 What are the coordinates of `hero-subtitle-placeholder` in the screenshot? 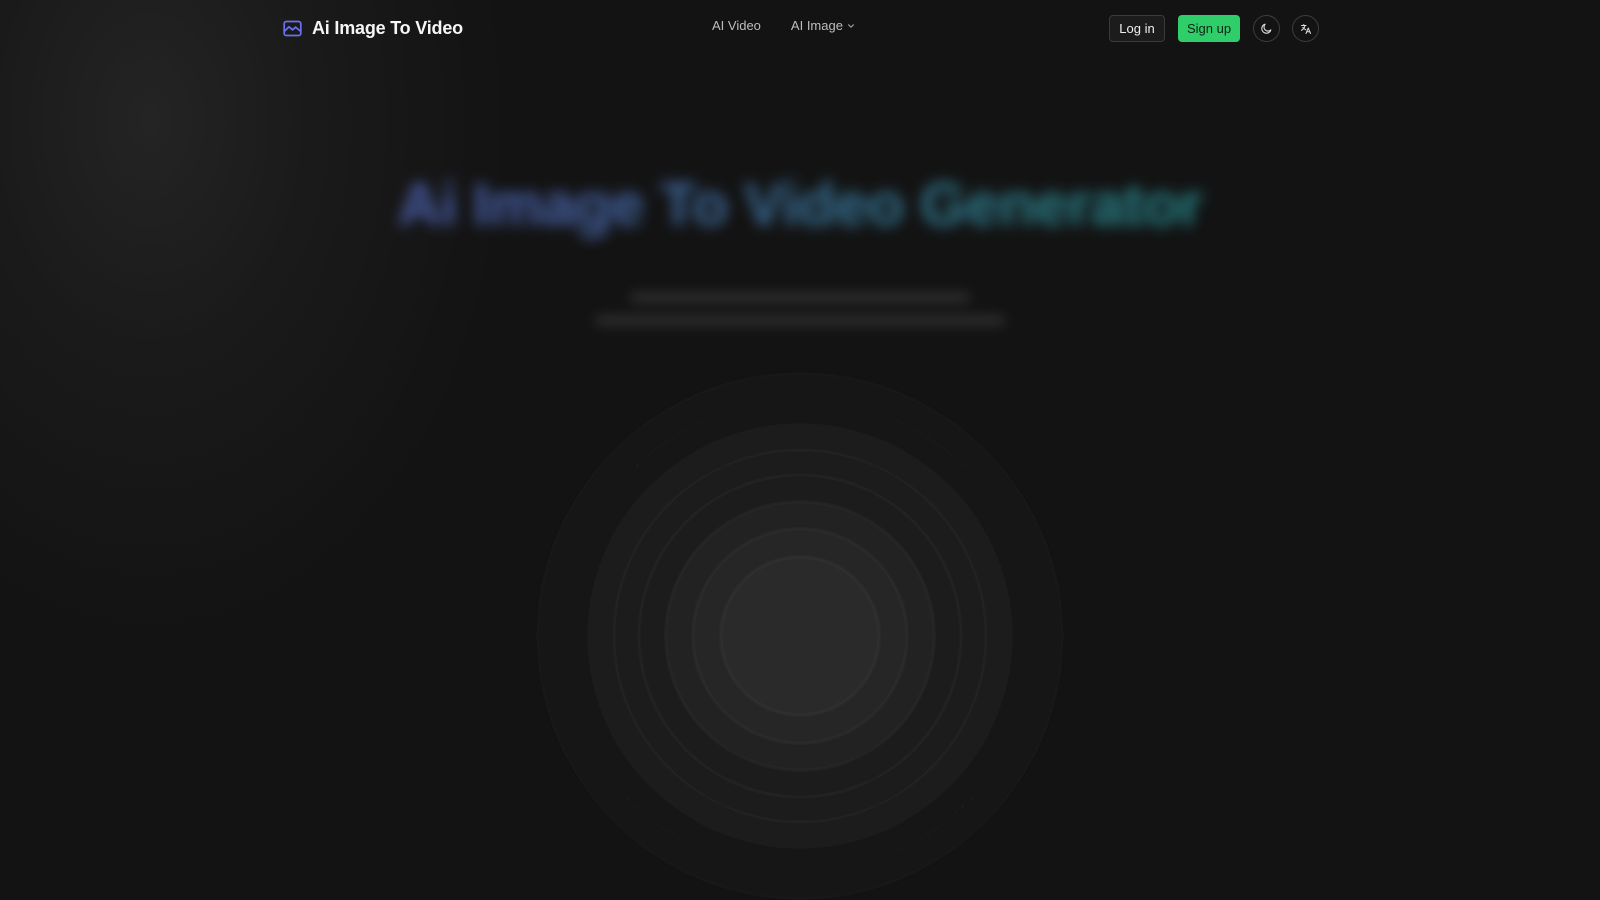 It's located at (800, 316).